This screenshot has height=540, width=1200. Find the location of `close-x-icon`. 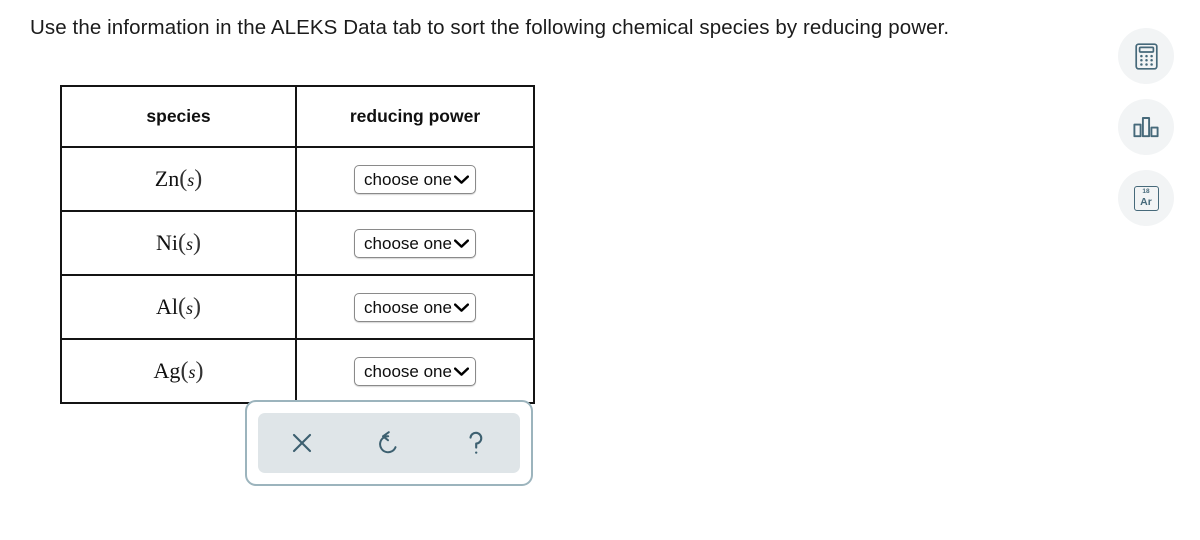

close-x-icon is located at coordinates (302, 443).